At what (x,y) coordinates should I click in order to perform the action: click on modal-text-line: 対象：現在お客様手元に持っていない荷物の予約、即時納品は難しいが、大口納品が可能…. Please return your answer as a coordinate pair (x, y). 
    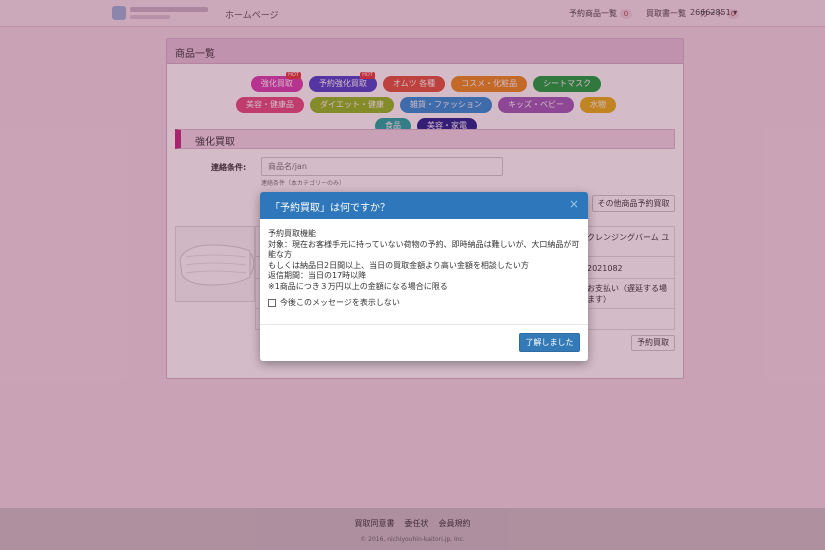
    Looking at the image, I should click on (424, 249).